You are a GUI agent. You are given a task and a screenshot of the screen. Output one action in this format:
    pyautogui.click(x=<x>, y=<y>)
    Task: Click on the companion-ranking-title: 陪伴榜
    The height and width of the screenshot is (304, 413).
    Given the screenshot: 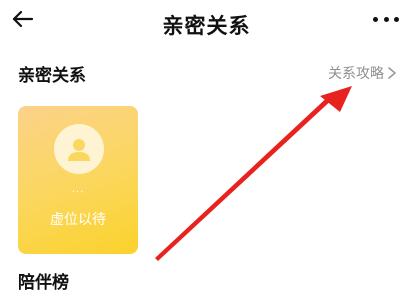 What is the action you would take?
    pyautogui.click(x=43, y=283)
    